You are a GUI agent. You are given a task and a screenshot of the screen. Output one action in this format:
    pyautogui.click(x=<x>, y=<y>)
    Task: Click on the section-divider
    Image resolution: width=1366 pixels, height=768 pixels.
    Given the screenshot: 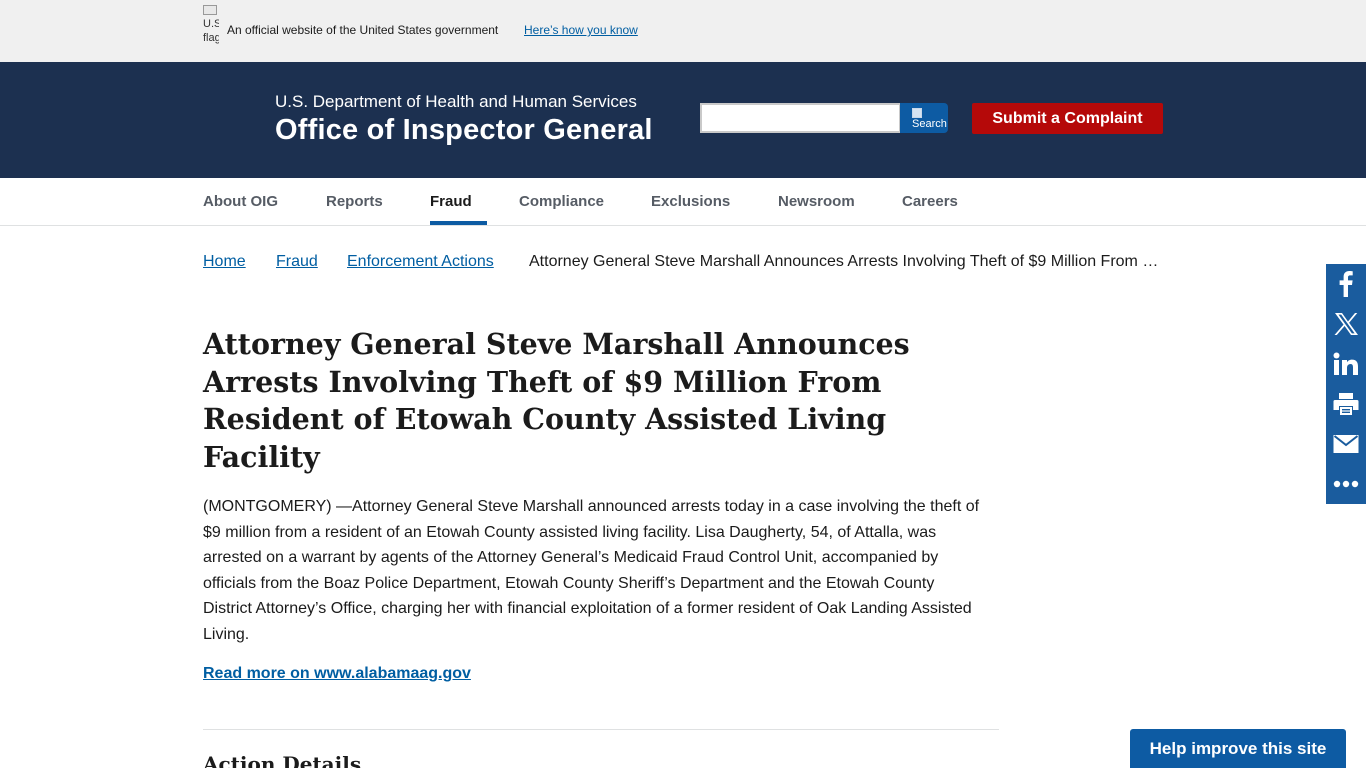 What is the action you would take?
    pyautogui.click(x=601, y=729)
    